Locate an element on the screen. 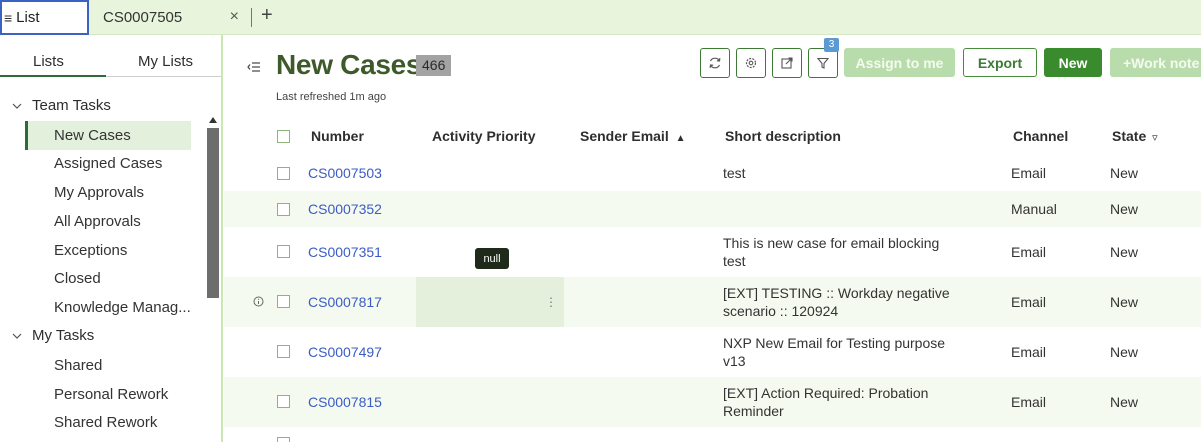  column-header-number: Number is located at coordinates (337, 136).